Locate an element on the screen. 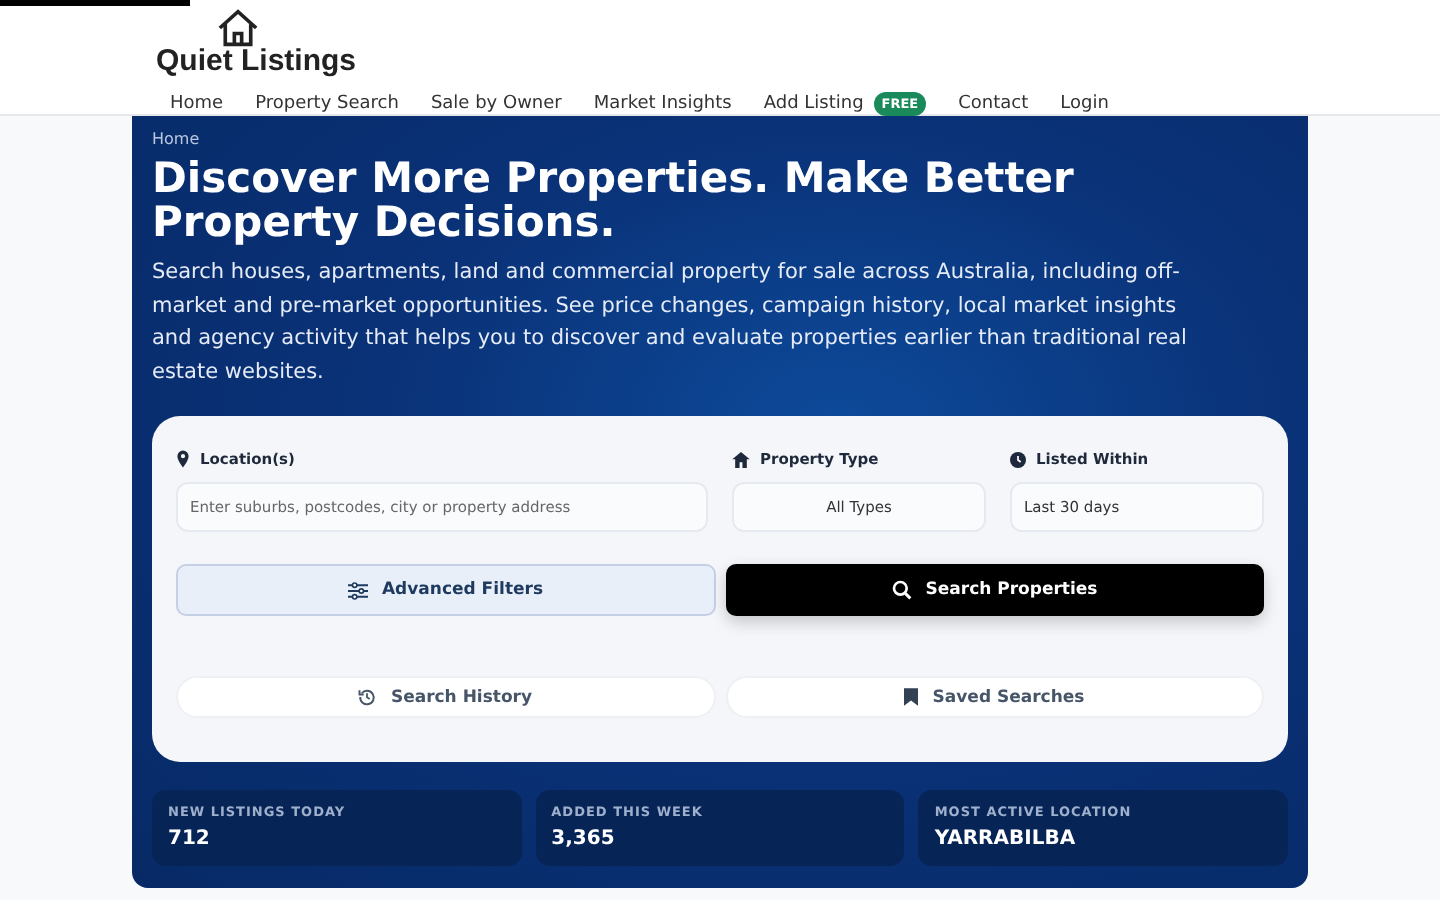  bookmark-icon is located at coordinates (911, 697).